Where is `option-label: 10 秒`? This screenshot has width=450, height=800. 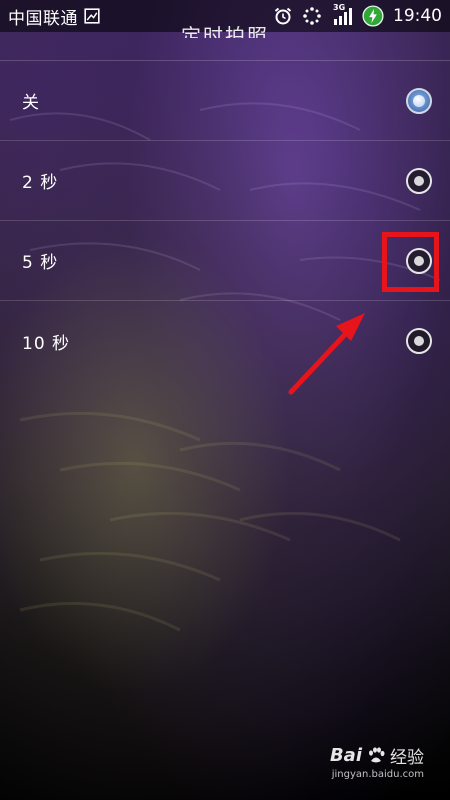 option-label: 10 秒 is located at coordinates (46, 343).